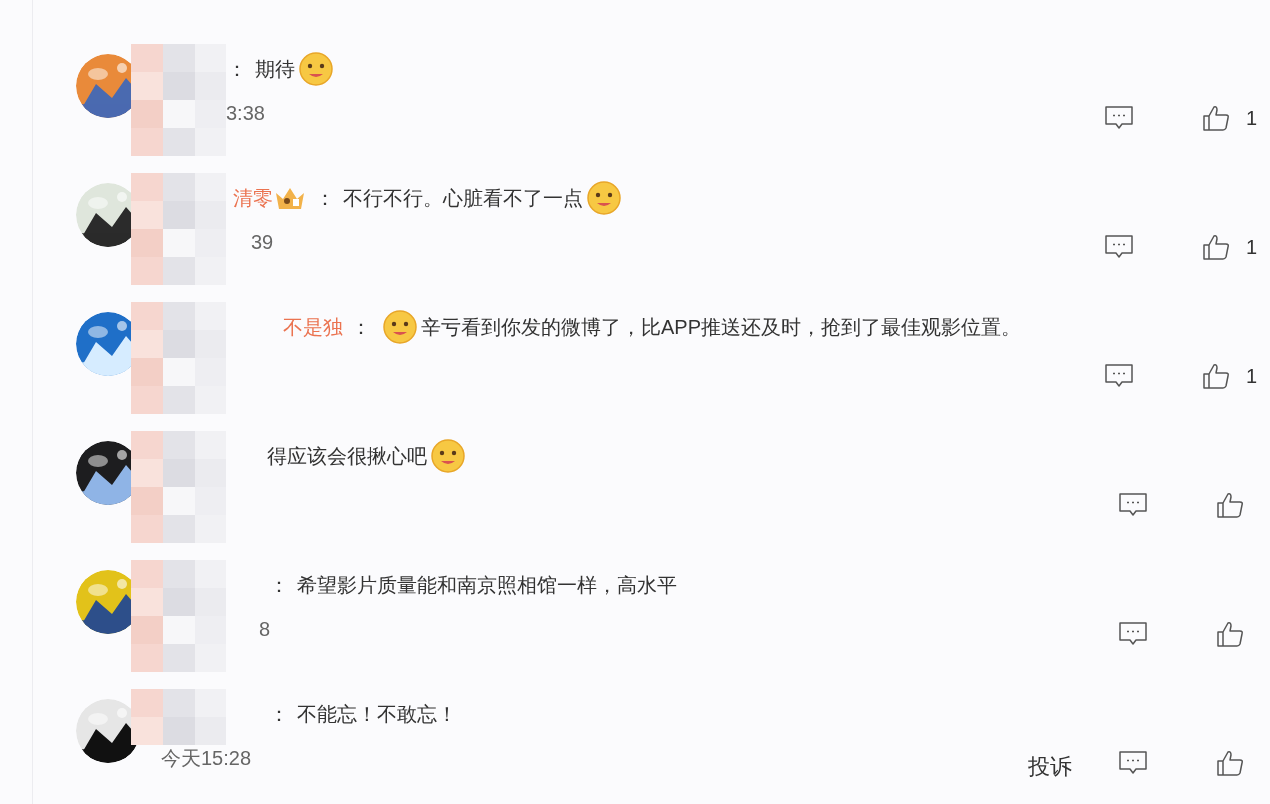 This screenshot has width=1270, height=804. Describe the element at coordinates (347, 456) in the screenshot. I see `comment-text: 得应该会很揪心吧` at that location.